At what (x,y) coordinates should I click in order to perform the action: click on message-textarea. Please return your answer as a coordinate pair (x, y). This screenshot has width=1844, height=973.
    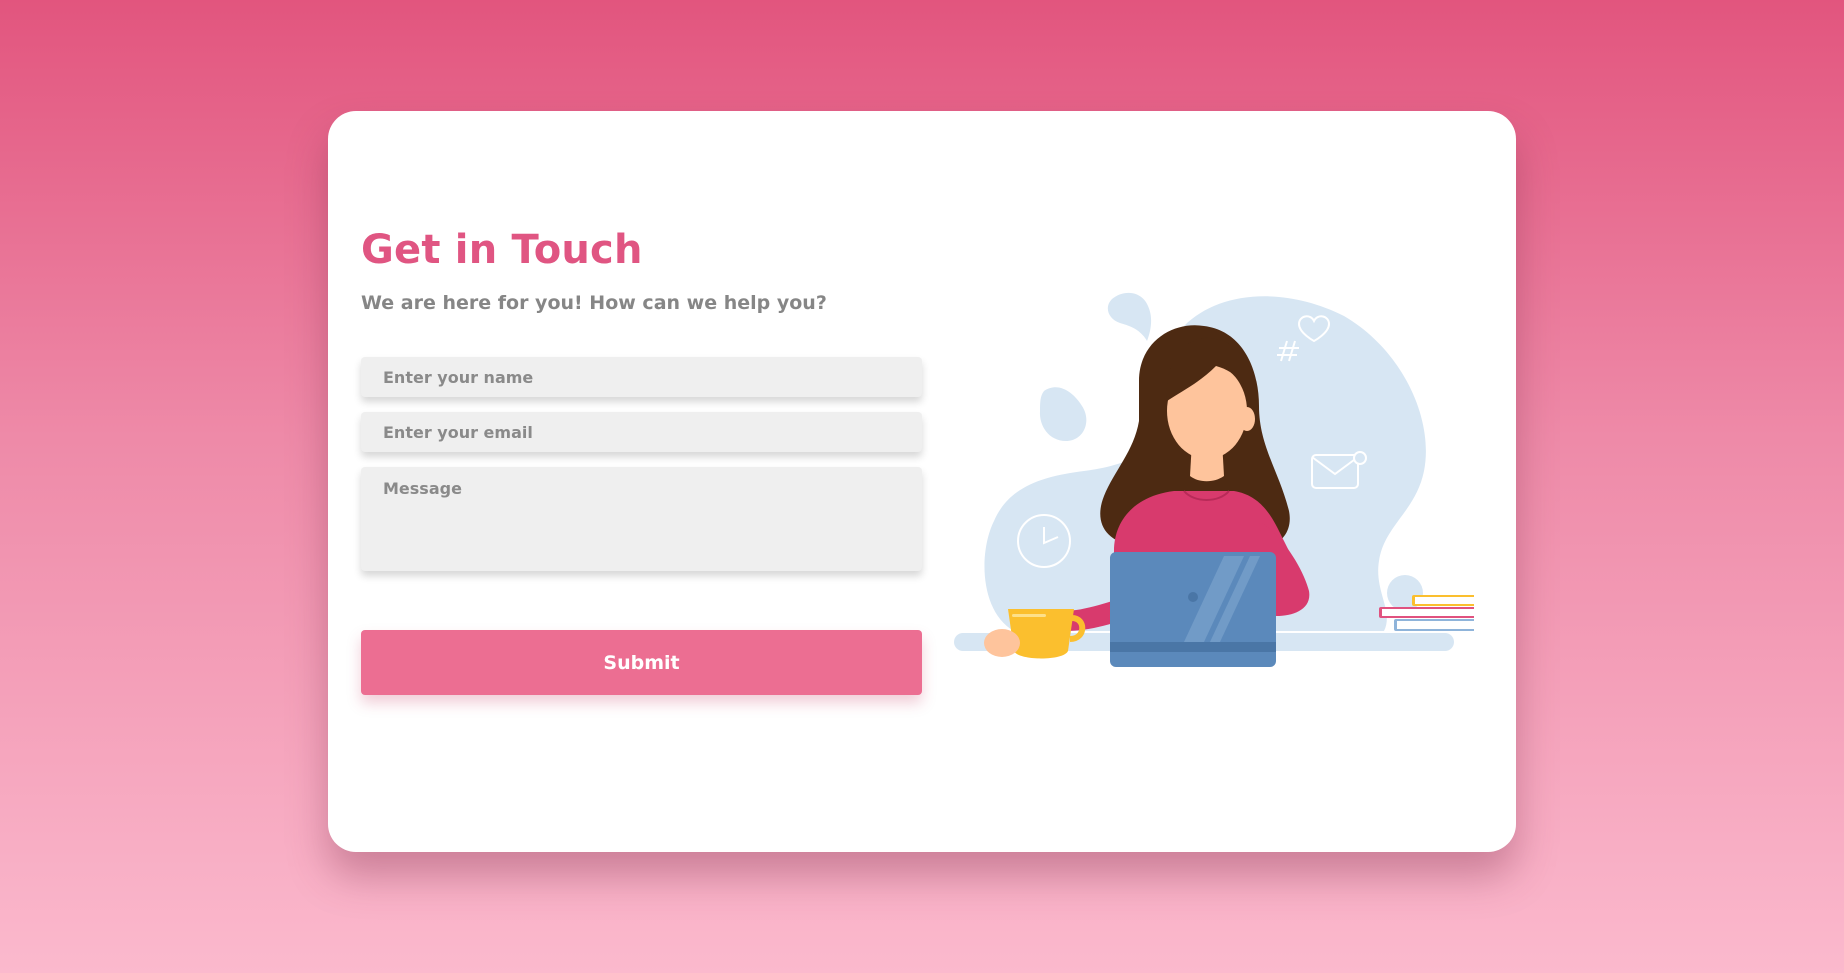
    Looking at the image, I should click on (641, 519).